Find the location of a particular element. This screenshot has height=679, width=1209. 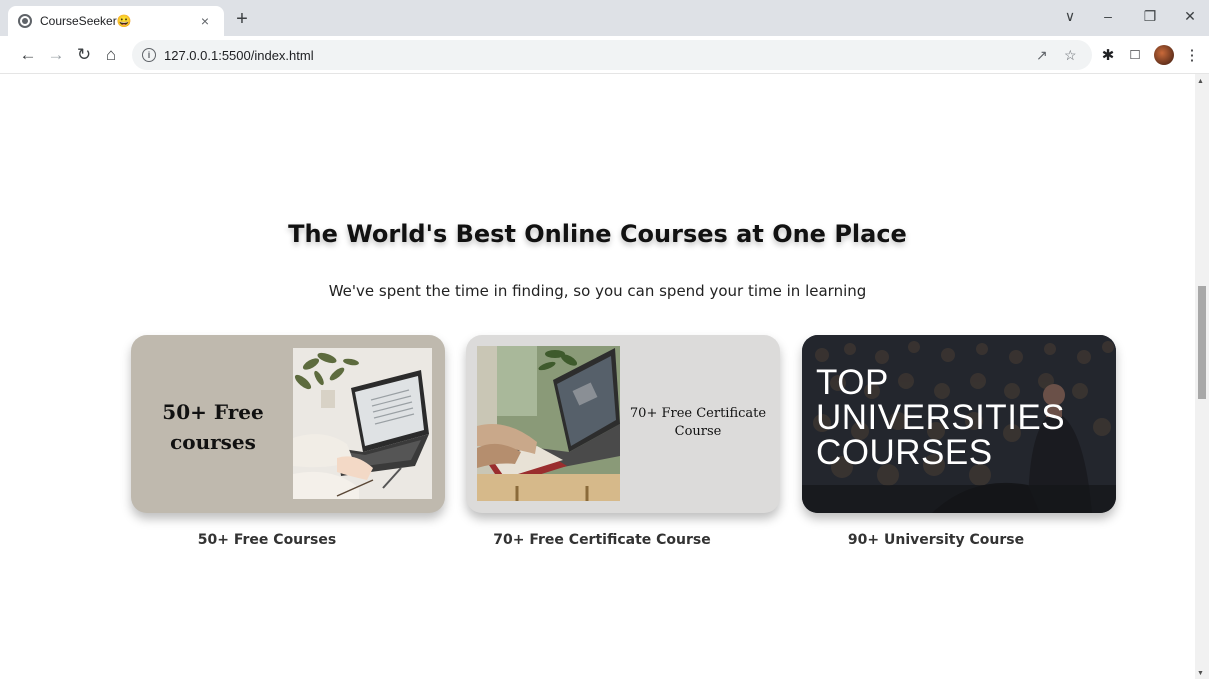

card-caption: 70+ Free Certificate Course is located at coordinates (602, 540).